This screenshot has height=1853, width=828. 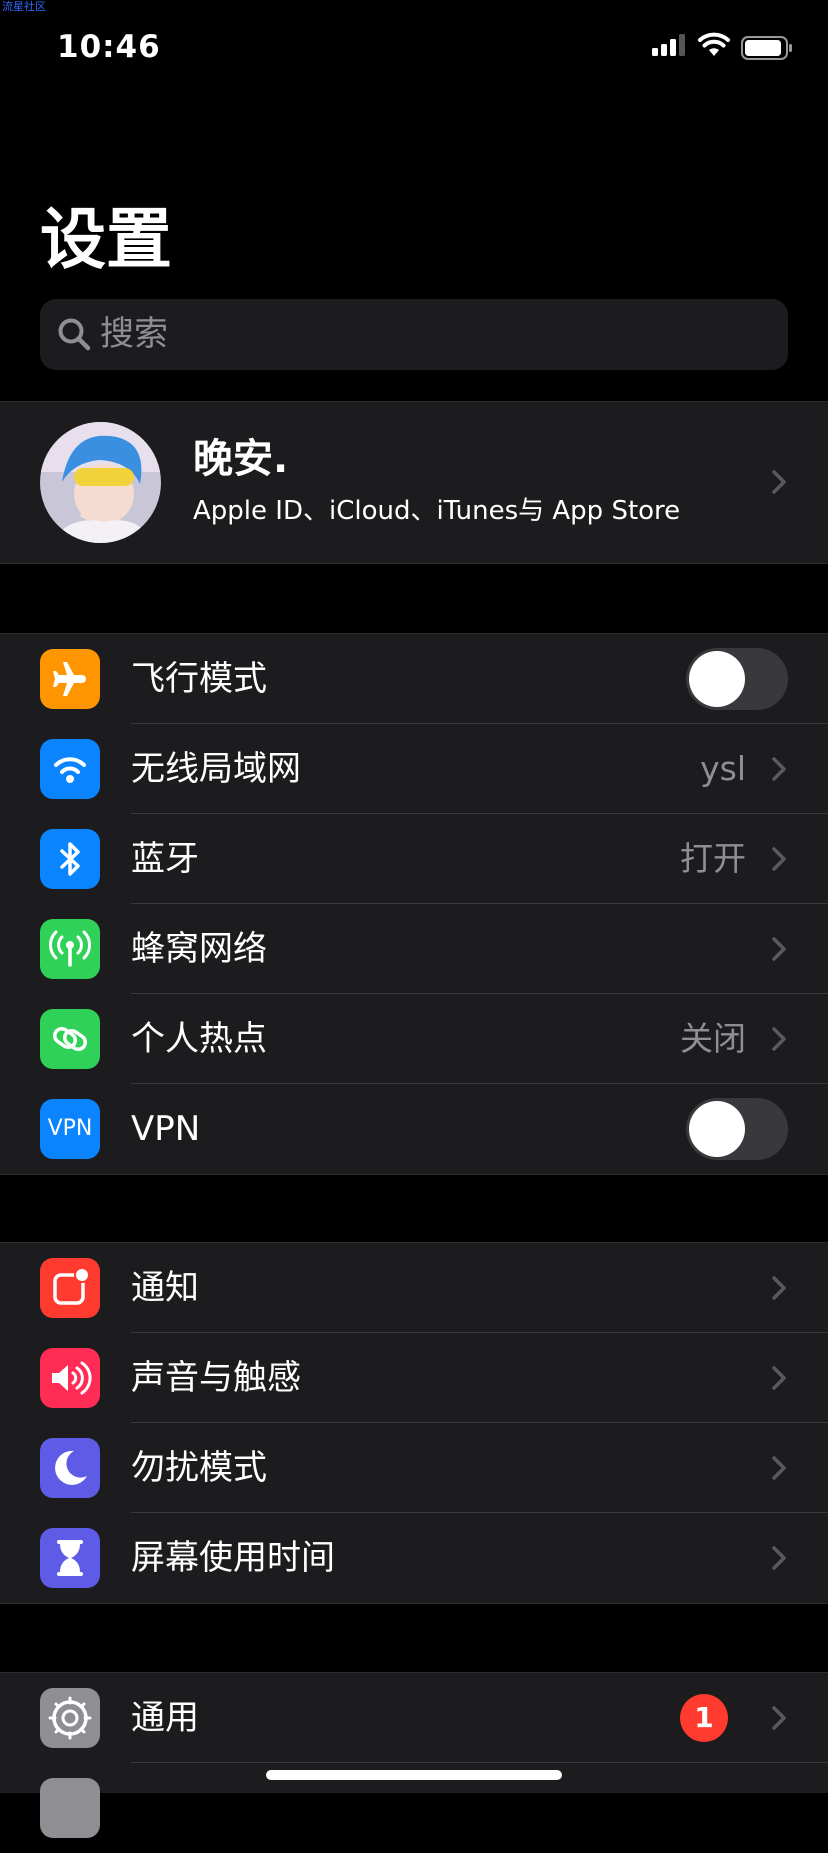 What do you see at coordinates (70, 1808) in the screenshot?
I see `control-center-icon` at bounding box center [70, 1808].